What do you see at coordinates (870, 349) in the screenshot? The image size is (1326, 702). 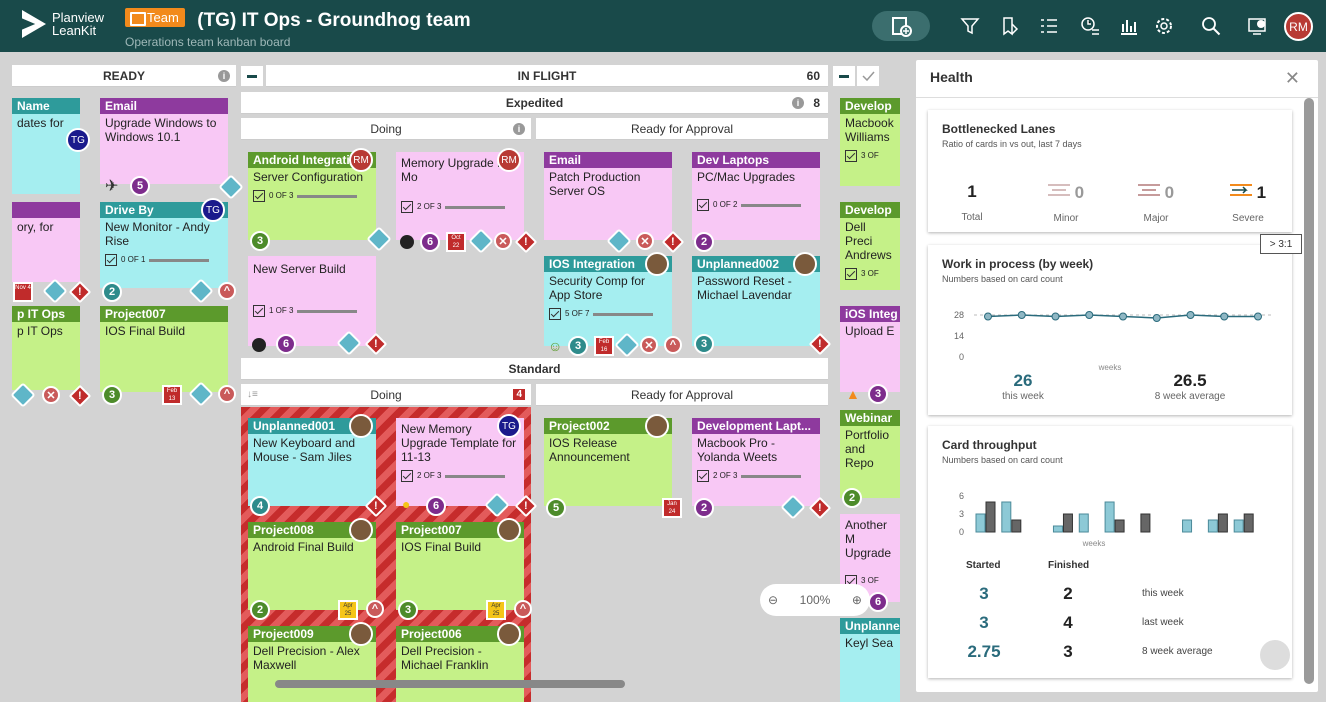 I see `card: iOS Integ Upload E` at bounding box center [870, 349].